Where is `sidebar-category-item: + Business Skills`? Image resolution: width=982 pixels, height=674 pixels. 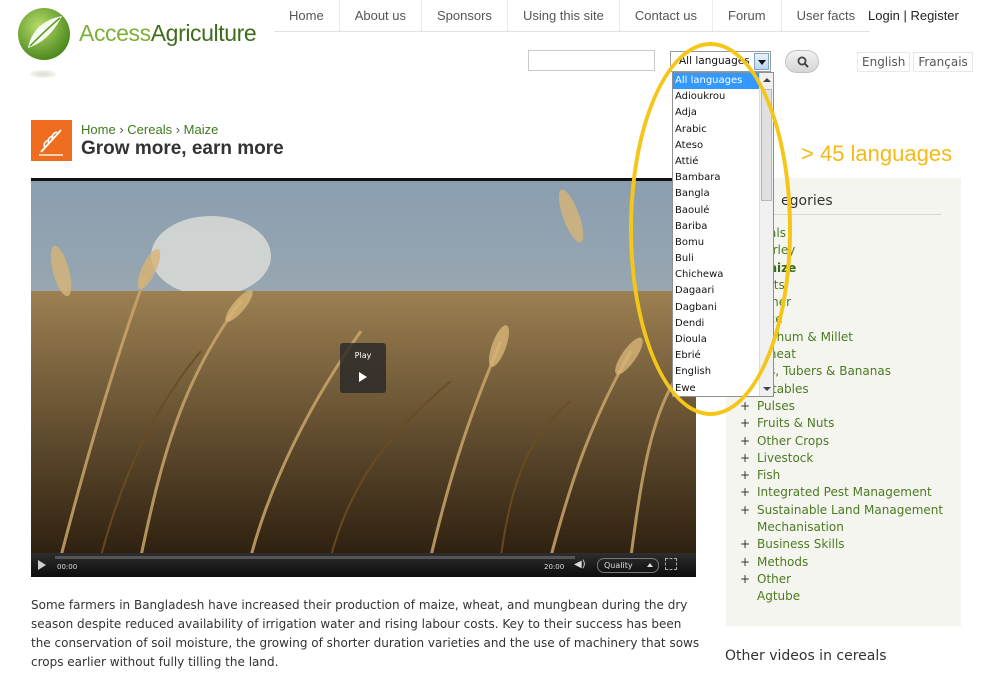 sidebar-category-item: + Business Skills is located at coordinates (850, 544).